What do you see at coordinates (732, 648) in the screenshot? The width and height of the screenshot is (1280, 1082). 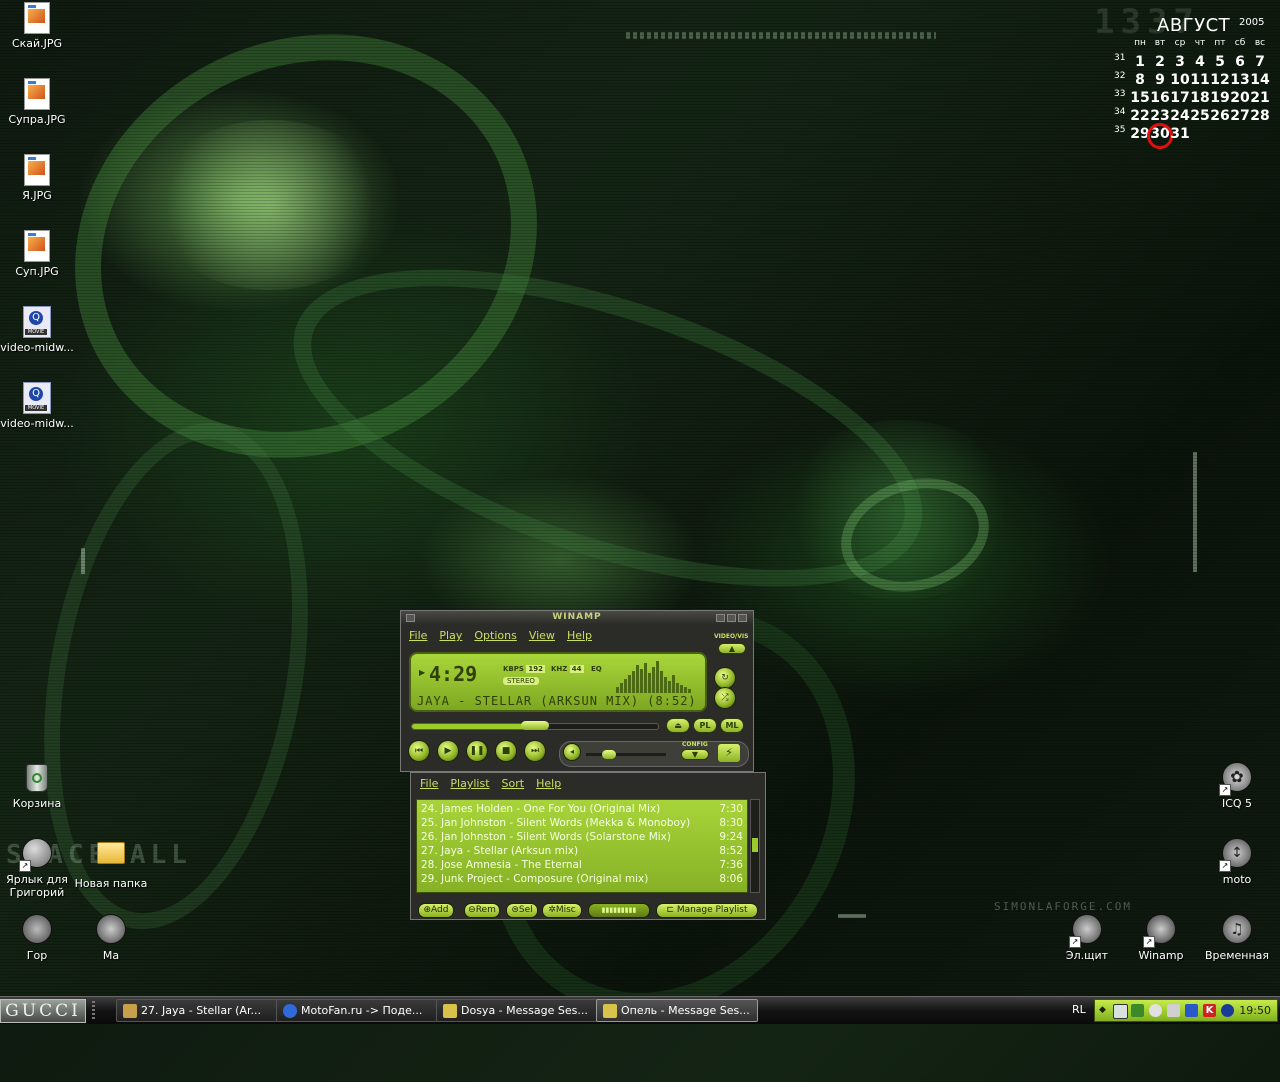 I see `video-vis-toggle-button: ▲` at bounding box center [732, 648].